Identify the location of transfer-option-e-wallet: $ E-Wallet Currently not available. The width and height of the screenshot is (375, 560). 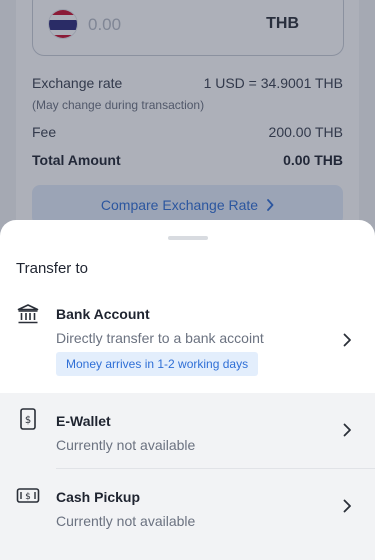
(187, 431).